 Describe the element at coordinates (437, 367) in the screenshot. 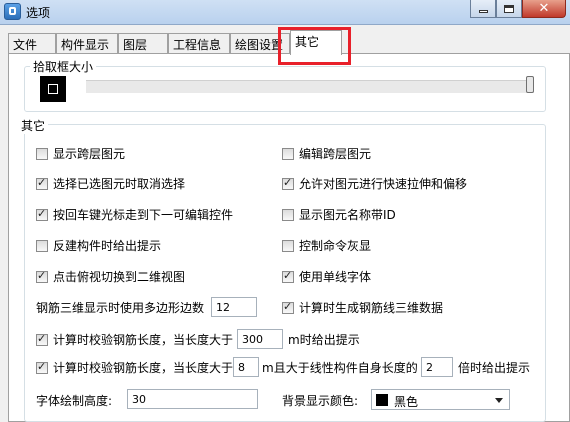

I see `length-multiple-input` at that location.